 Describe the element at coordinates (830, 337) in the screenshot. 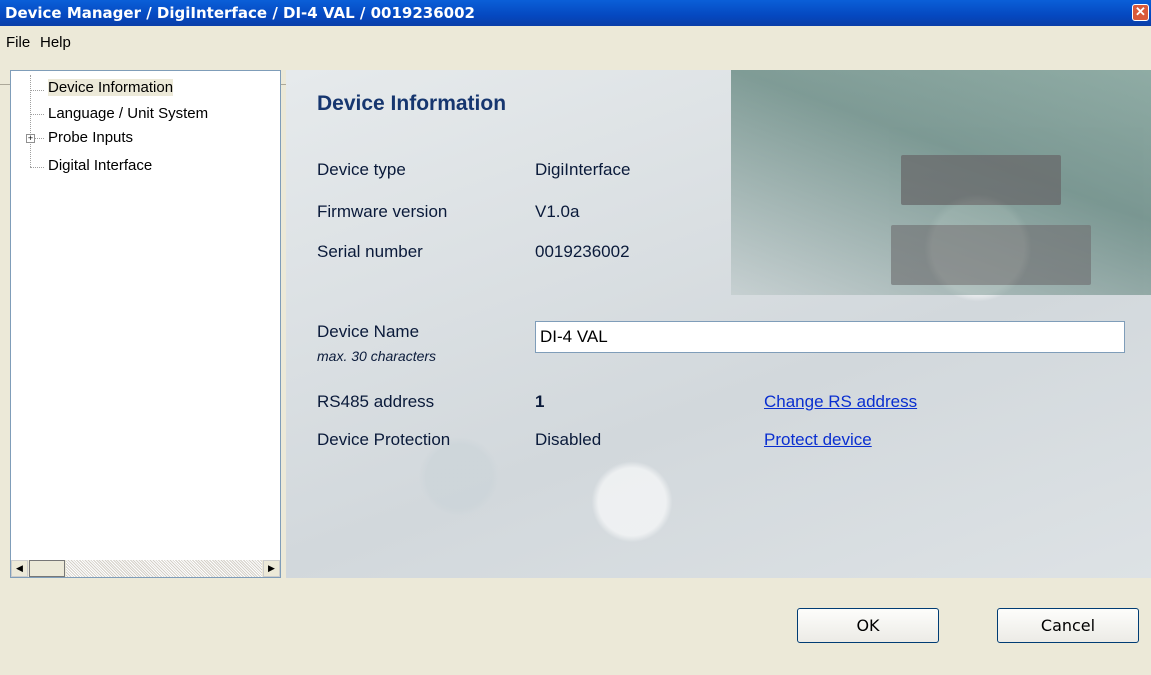

I see `device-name-input` at that location.